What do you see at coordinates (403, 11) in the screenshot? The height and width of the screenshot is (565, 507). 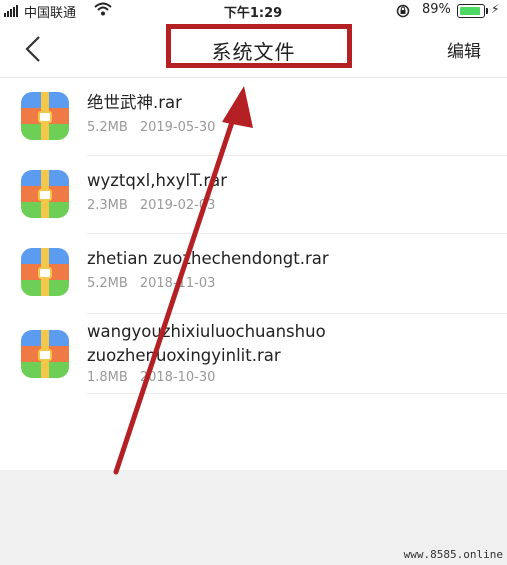 I see `orientation-lock-icon` at bounding box center [403, 11].